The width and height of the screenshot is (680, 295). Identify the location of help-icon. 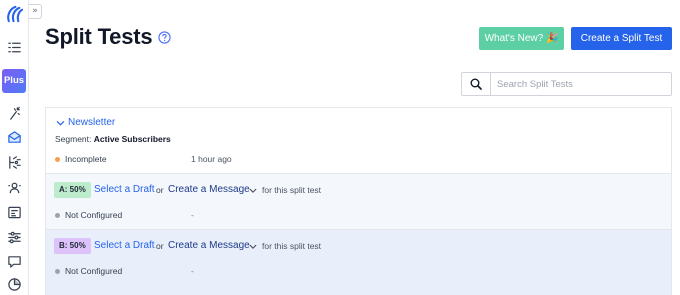
(164, 37).